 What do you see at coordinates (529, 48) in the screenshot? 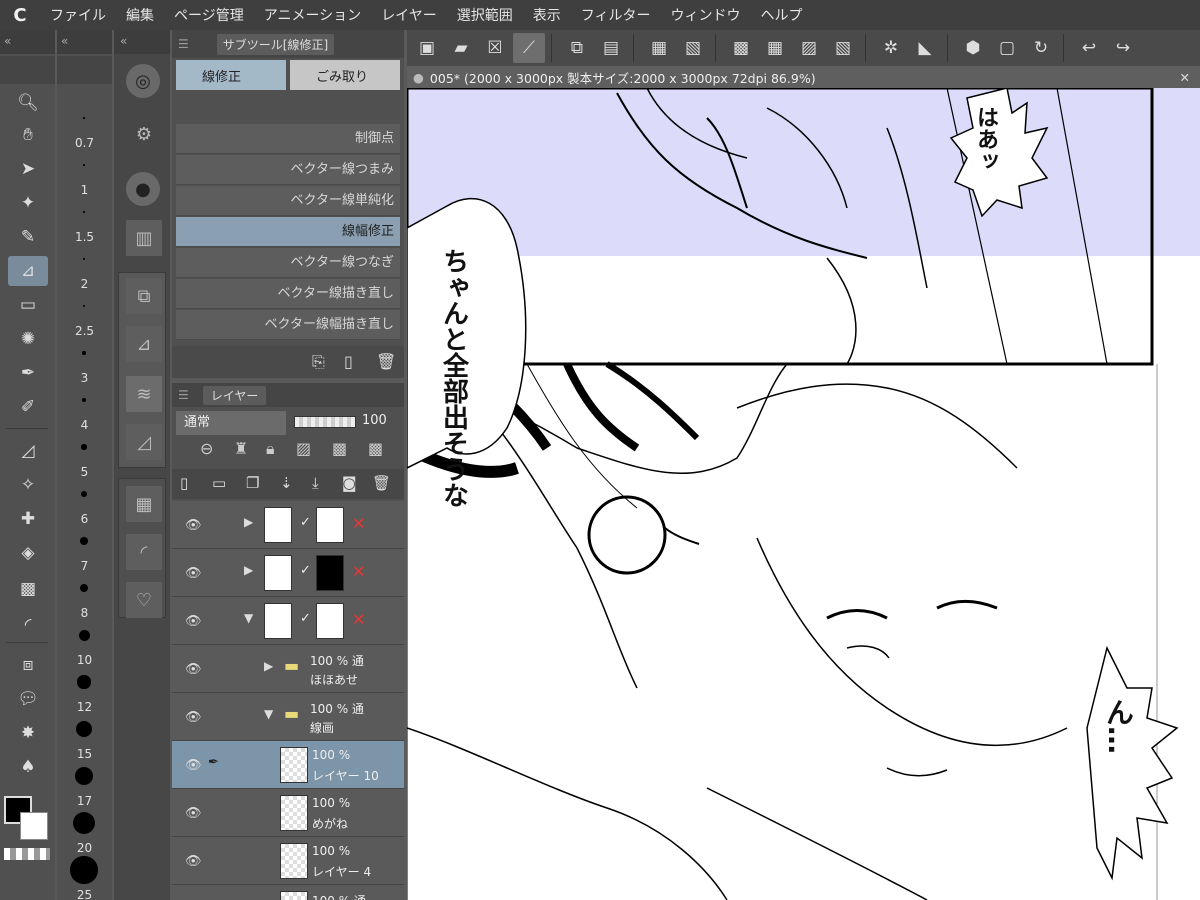
I see `vector-tool-icon: ⟋` at bounding box center [529, 48].